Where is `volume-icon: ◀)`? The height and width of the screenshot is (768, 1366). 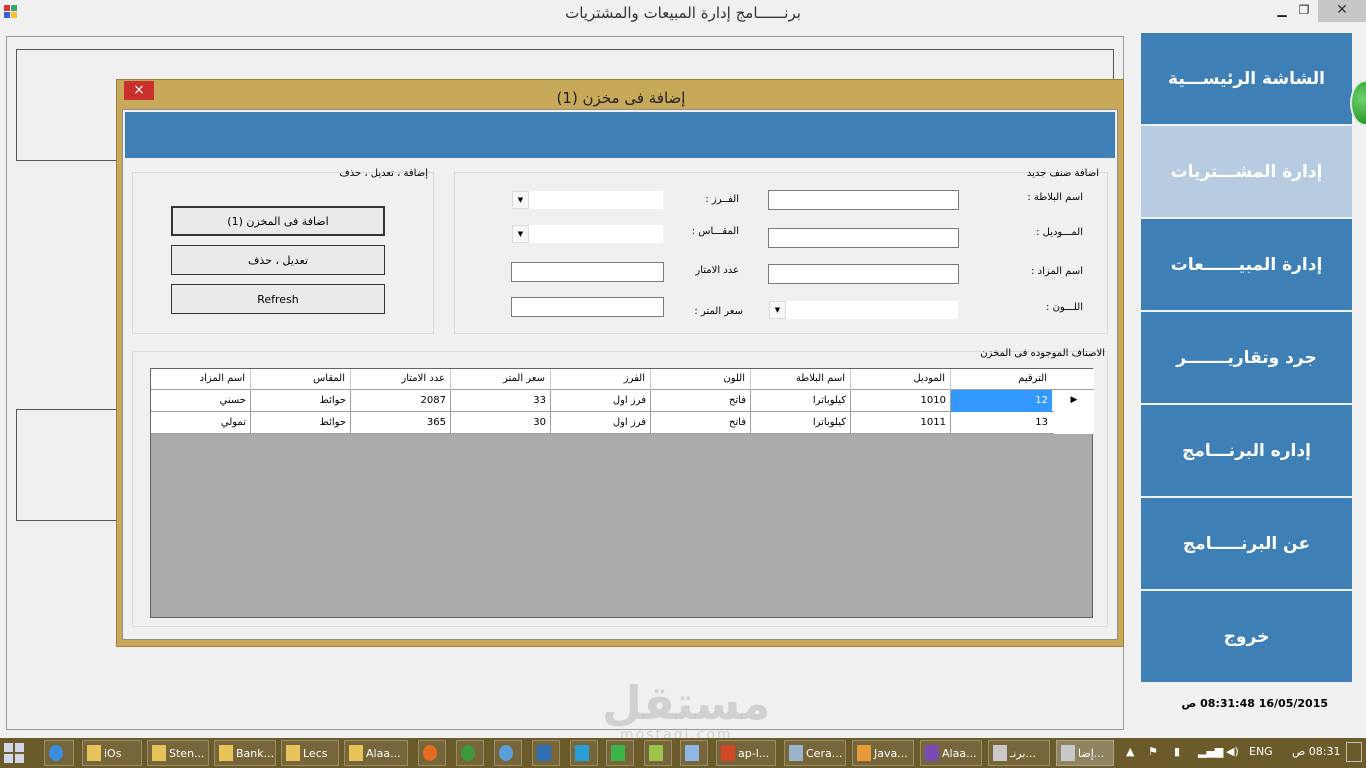
volume-icon: ◀) is located at coordinates (1232, 751).